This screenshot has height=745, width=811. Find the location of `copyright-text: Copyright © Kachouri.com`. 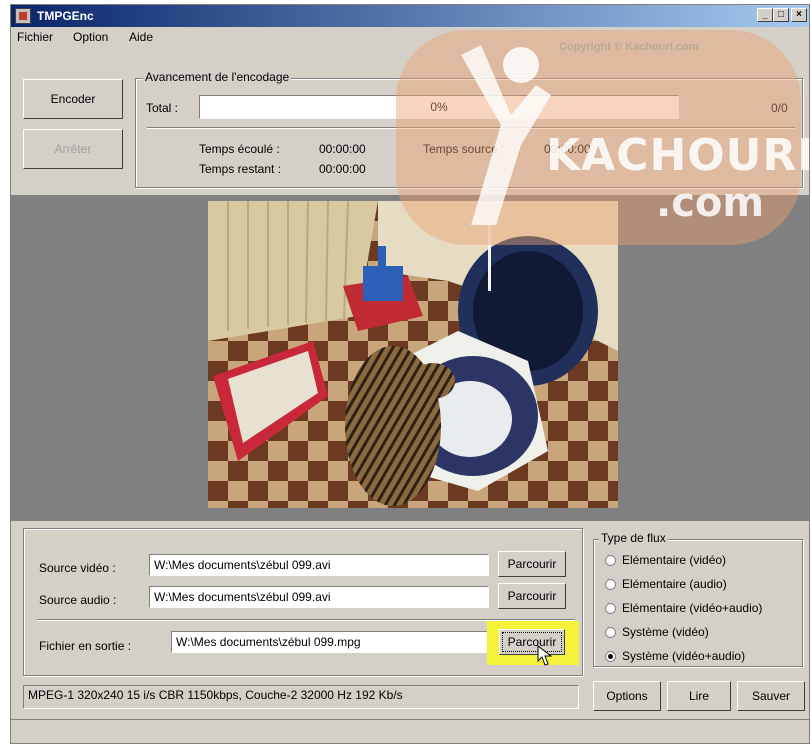

copyright-text: Copyright © Kachouri.com is located at coordinates (629, 47).